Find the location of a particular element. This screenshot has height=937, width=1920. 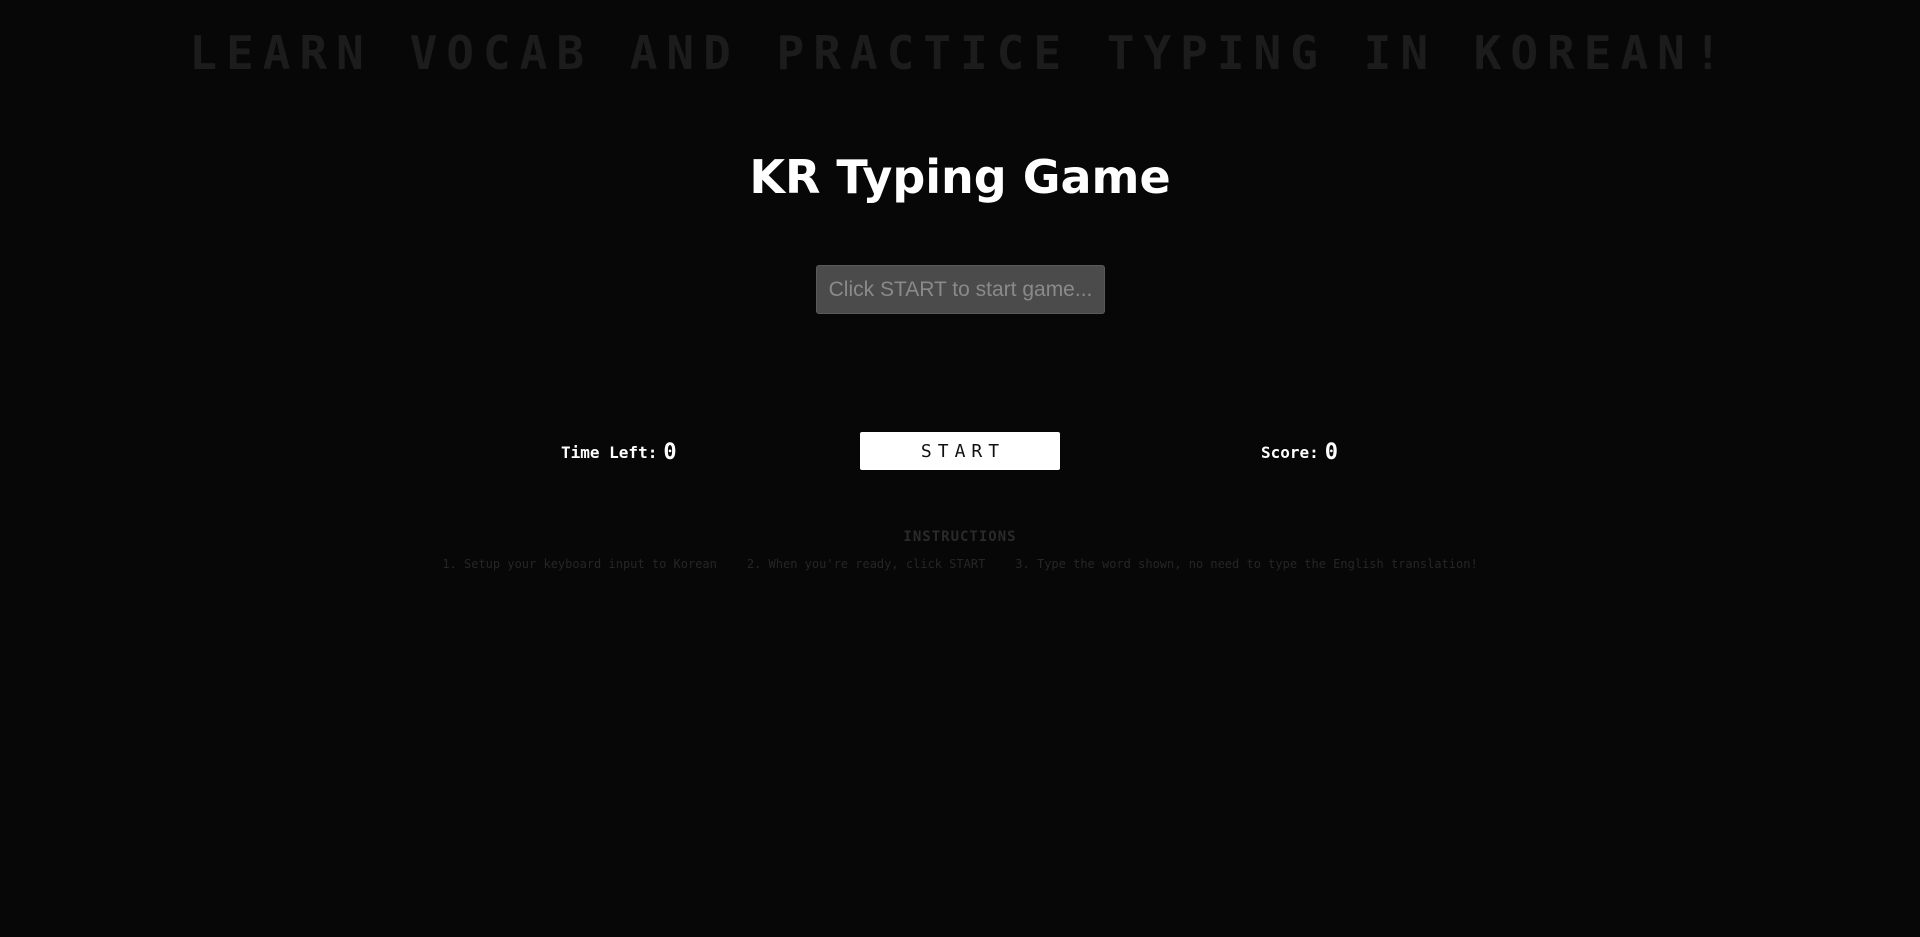

score-label: Score: is located at coordinates (1290, 452).